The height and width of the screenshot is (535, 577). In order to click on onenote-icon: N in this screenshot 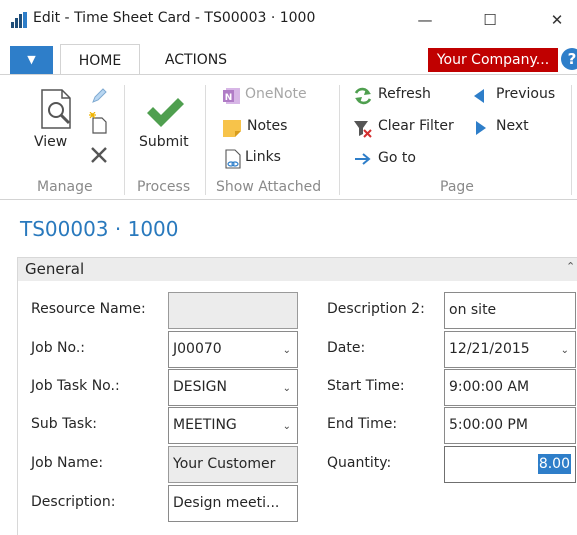, I will do `click(231, 96)`.